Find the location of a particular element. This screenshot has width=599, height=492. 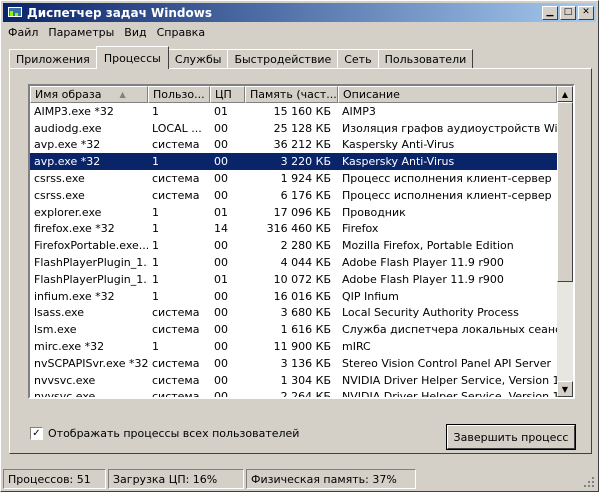

scroll-down-button: ▼ is located at coordinates (565, 389).